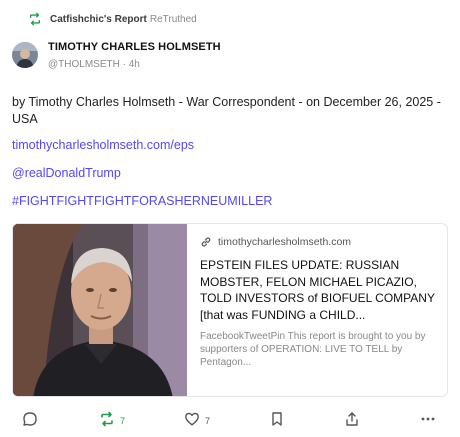  What do you see at coordinates (103, 145) in the screenshot?
I see `post-link-url: timothycharlesholmseth.com/eps` at bounding box center [103, 145].